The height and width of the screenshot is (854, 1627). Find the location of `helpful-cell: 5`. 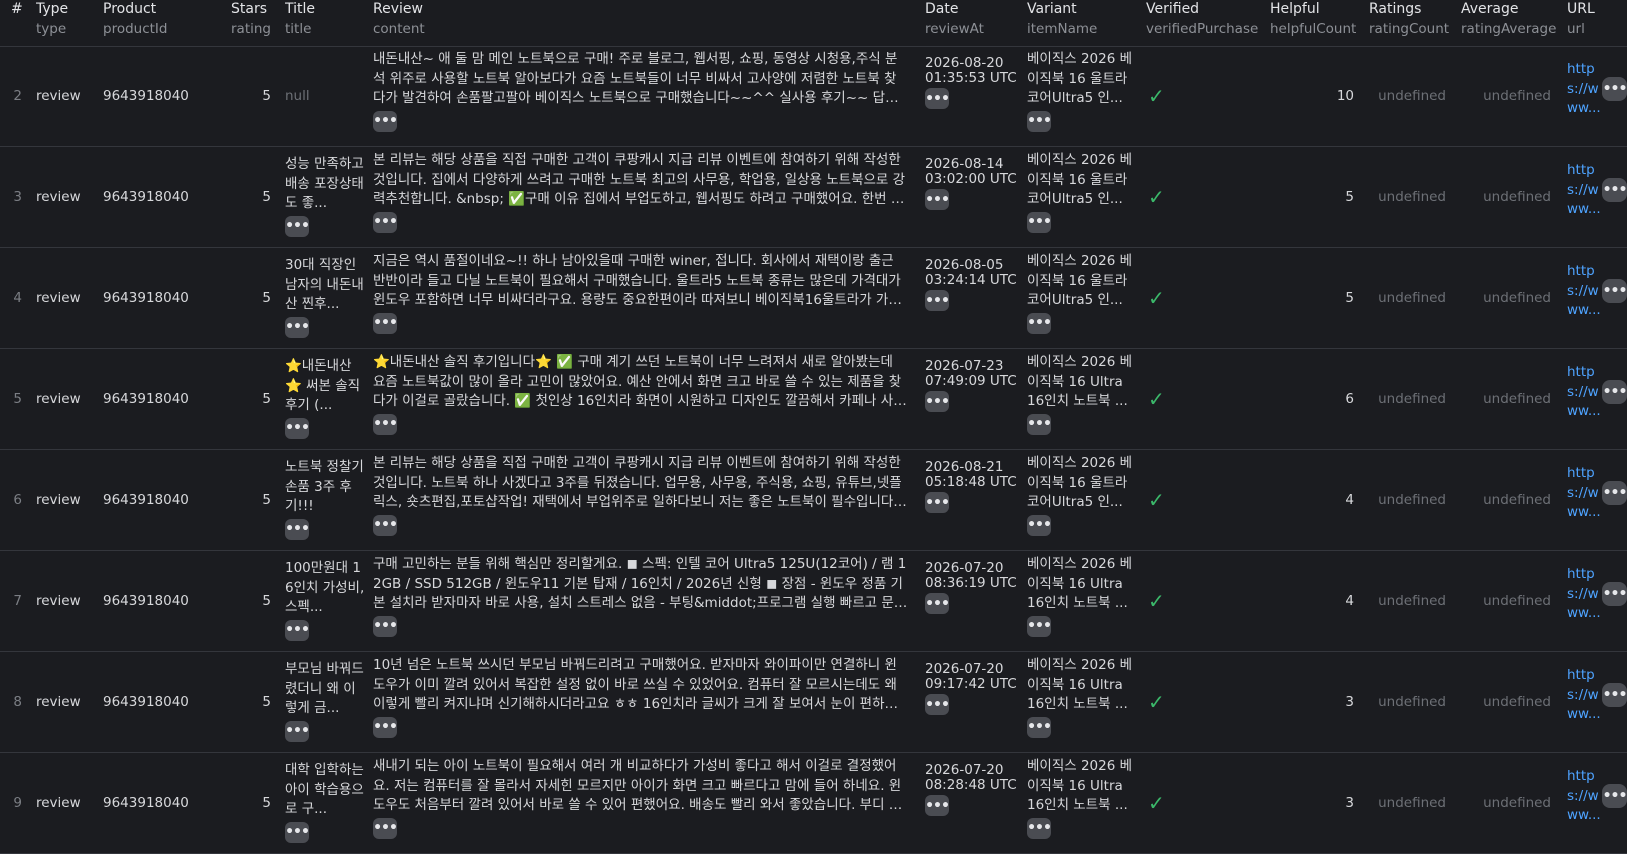

helpful-cell: 5 is located at coordinates (1312, 298).